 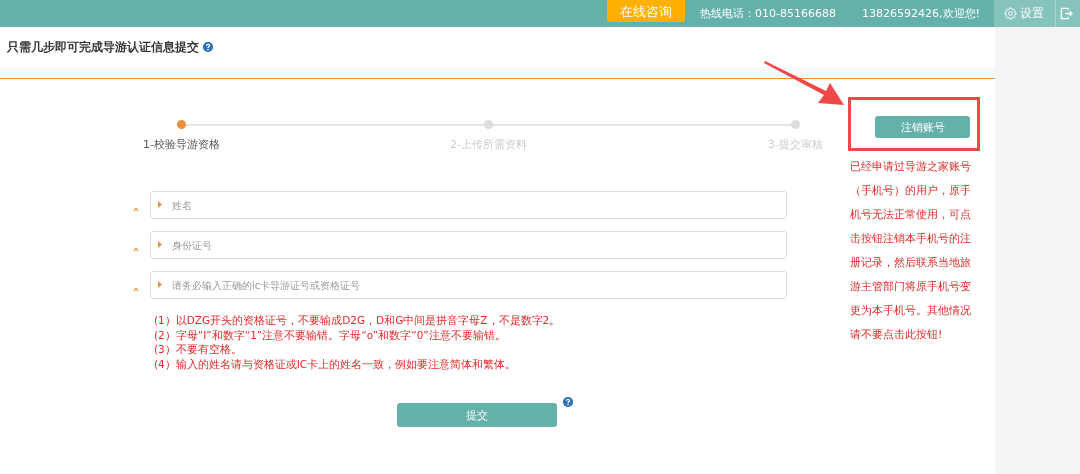 I want to click on note-text: (2）字母“I”和数字“1”注意不要输错。字母“o”和数字“0”注意不要输错。, so click(x=330, y=334).